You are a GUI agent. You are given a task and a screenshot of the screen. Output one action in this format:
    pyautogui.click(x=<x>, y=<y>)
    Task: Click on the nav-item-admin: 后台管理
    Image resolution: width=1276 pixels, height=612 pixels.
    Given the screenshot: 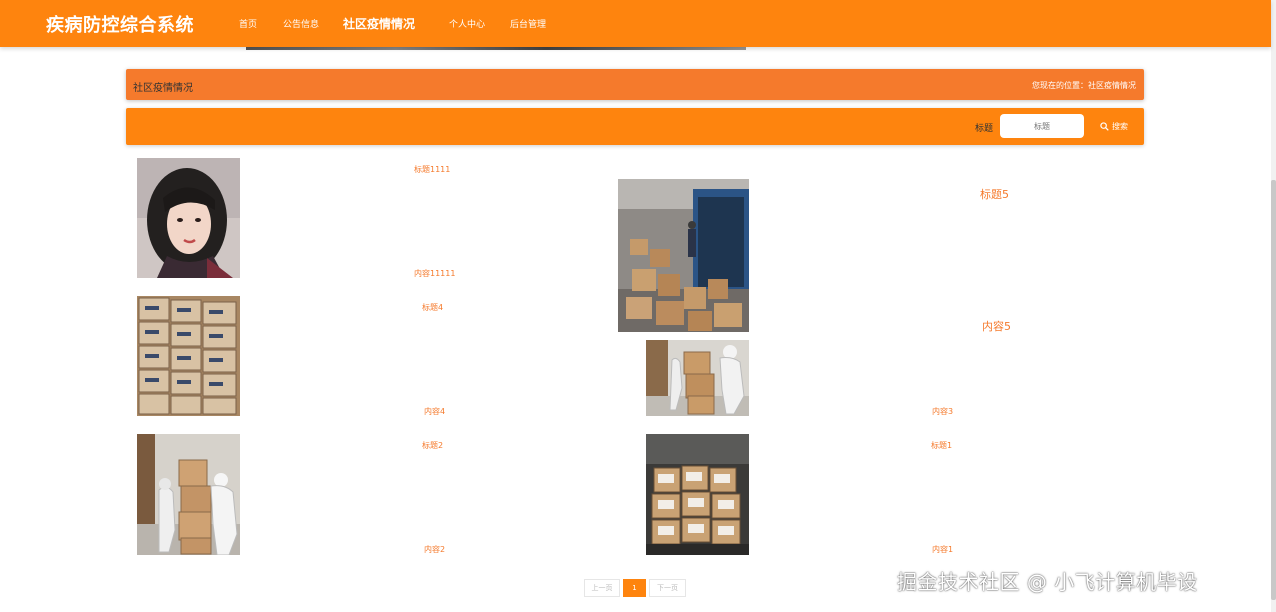 What is the action you would take?
    pyautogui.click(x=528, y=23)
    